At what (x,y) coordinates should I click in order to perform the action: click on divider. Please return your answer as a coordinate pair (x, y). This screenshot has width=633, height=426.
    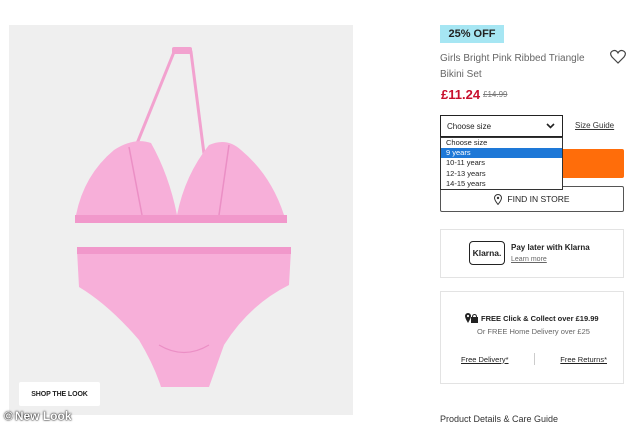
    Looking at the image, I should click on (534, 359).